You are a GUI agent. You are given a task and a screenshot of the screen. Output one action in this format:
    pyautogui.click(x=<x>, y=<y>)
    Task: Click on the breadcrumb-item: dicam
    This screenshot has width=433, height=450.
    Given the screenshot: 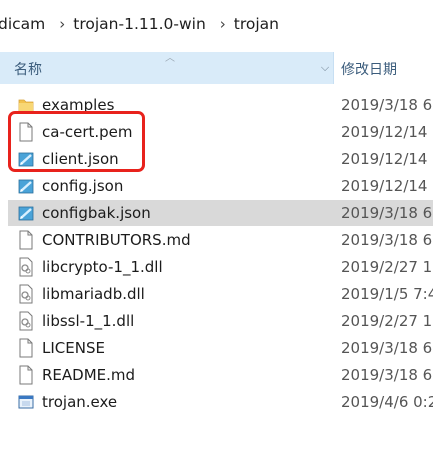 What is the action you would take?
    pyautogui.click(x=25, y=24)
    